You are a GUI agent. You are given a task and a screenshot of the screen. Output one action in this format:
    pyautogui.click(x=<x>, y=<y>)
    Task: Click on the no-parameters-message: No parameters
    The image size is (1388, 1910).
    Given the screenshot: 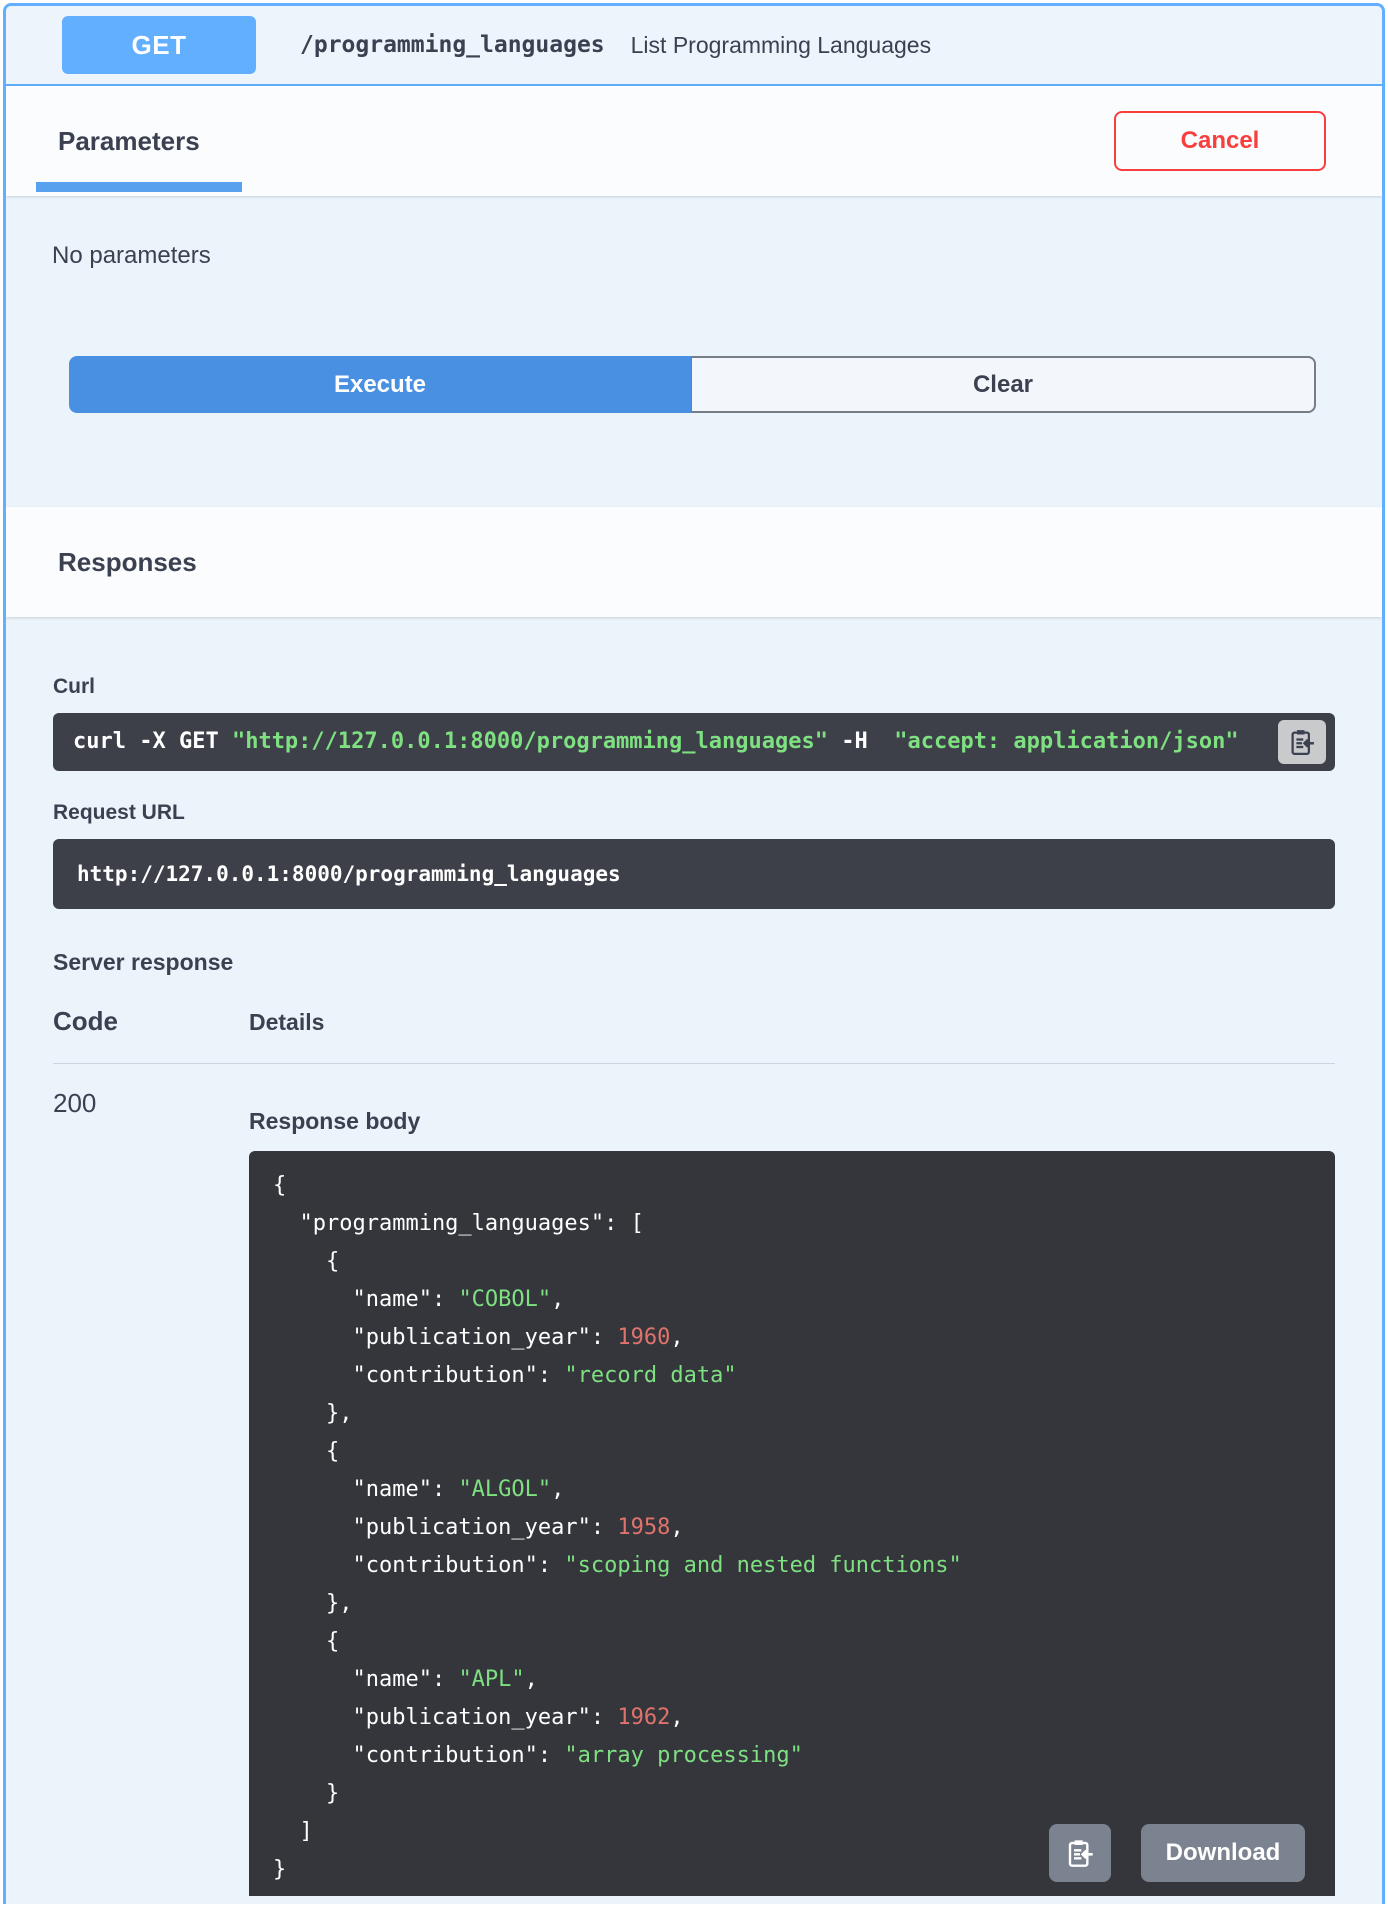 What is the action you would take?
    pyautogui.click(x=131, y=255)
    